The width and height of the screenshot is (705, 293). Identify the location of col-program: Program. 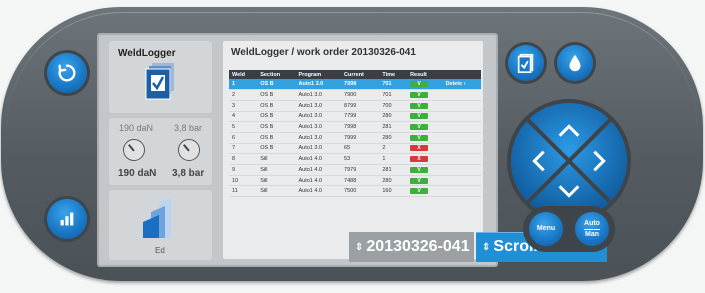
(318, 74).